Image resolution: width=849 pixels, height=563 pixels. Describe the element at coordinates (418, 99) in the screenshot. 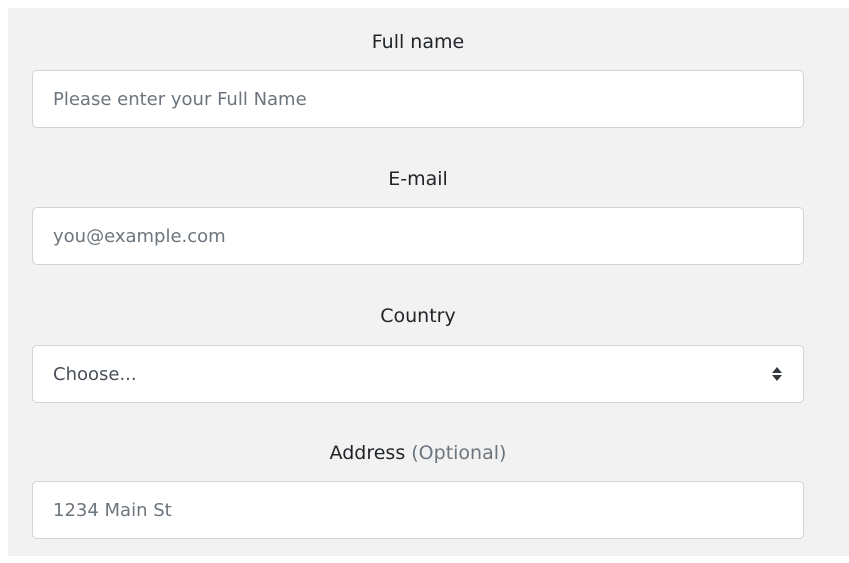

I see `full-name-input` at that location.